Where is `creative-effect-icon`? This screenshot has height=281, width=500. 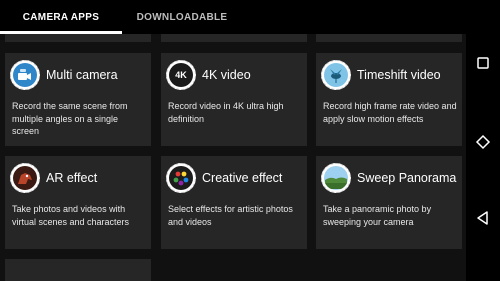 creative-effect-icon is located at coordinates (181, 178).